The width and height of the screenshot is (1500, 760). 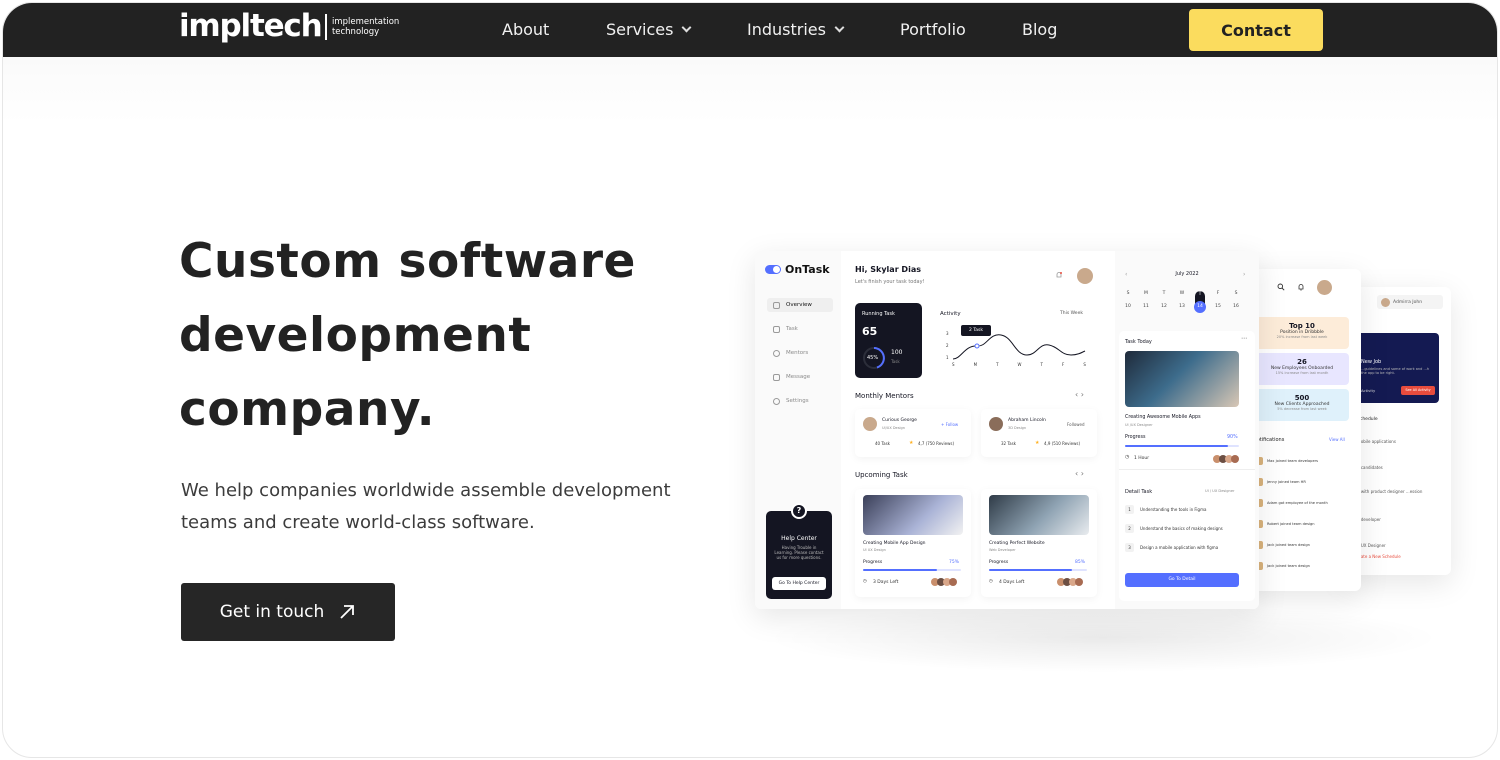 I want to click on go-to-detail-button: Go To Detail, so click(x=1182, y=580).